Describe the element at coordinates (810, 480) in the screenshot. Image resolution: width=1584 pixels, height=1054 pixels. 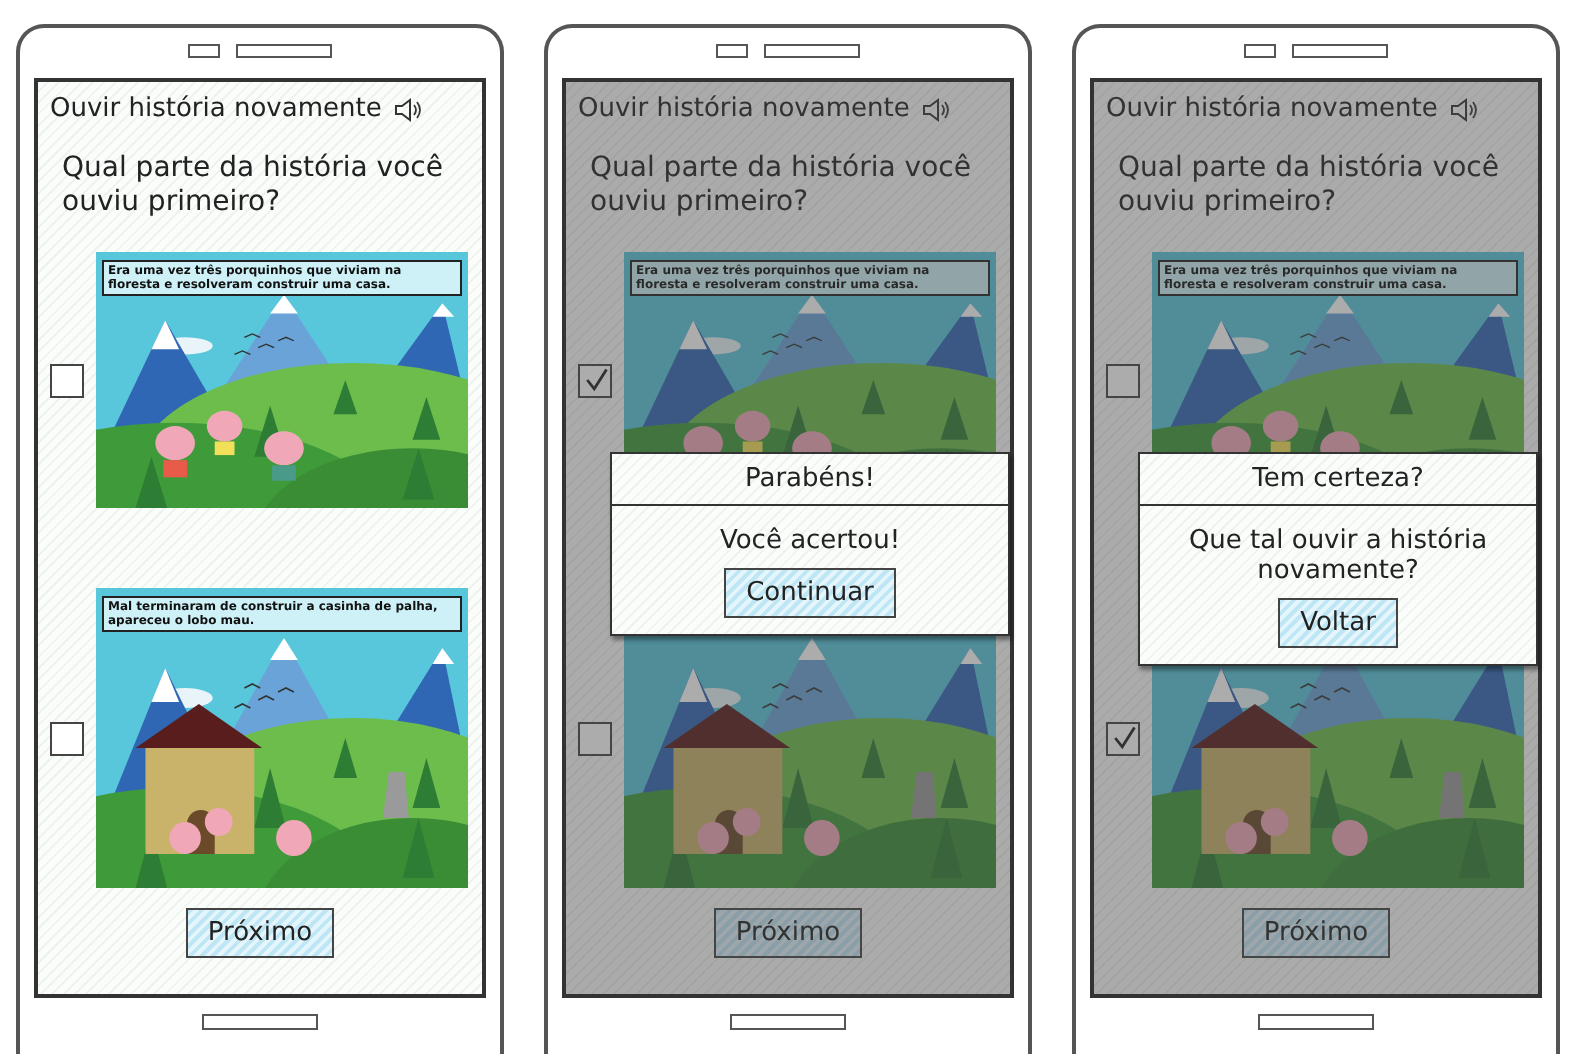
I see `dialog-title: Parabéns!` at that location.